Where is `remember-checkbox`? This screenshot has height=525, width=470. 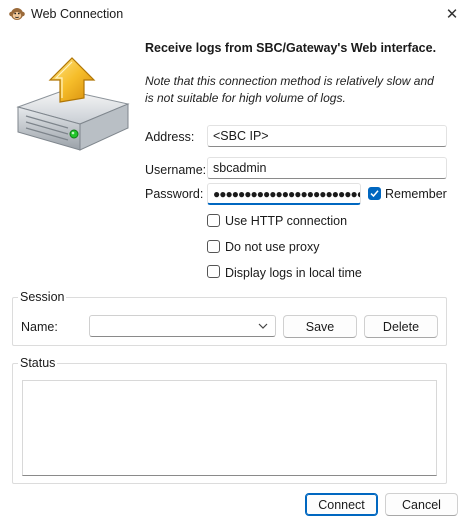 remember-checkbox is located at coordinates (374, 193).